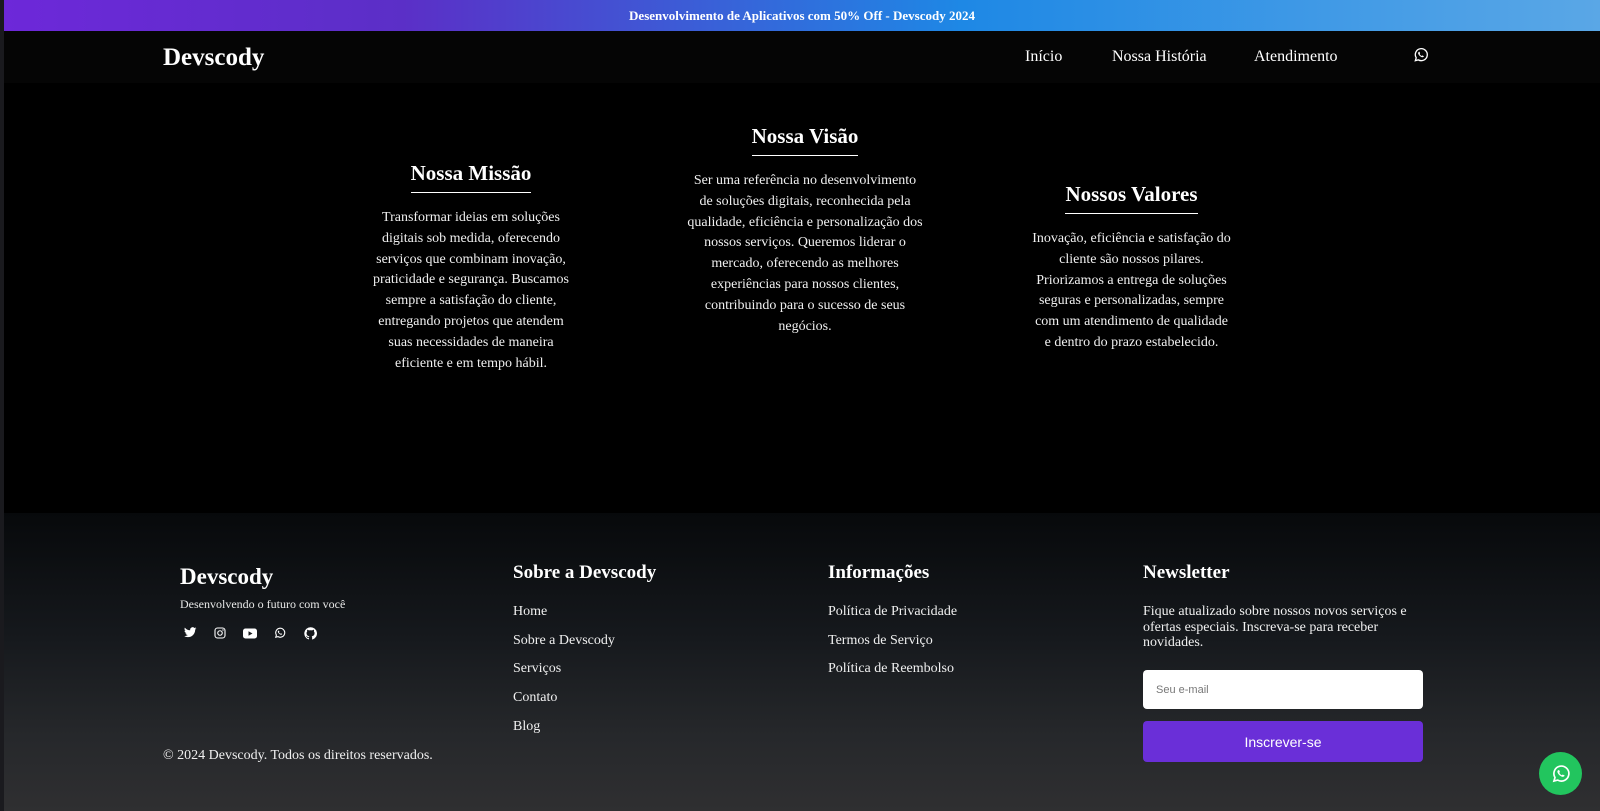 This screenshot has width=1600, height=811. I want to click on social-links, so click(250, 633).